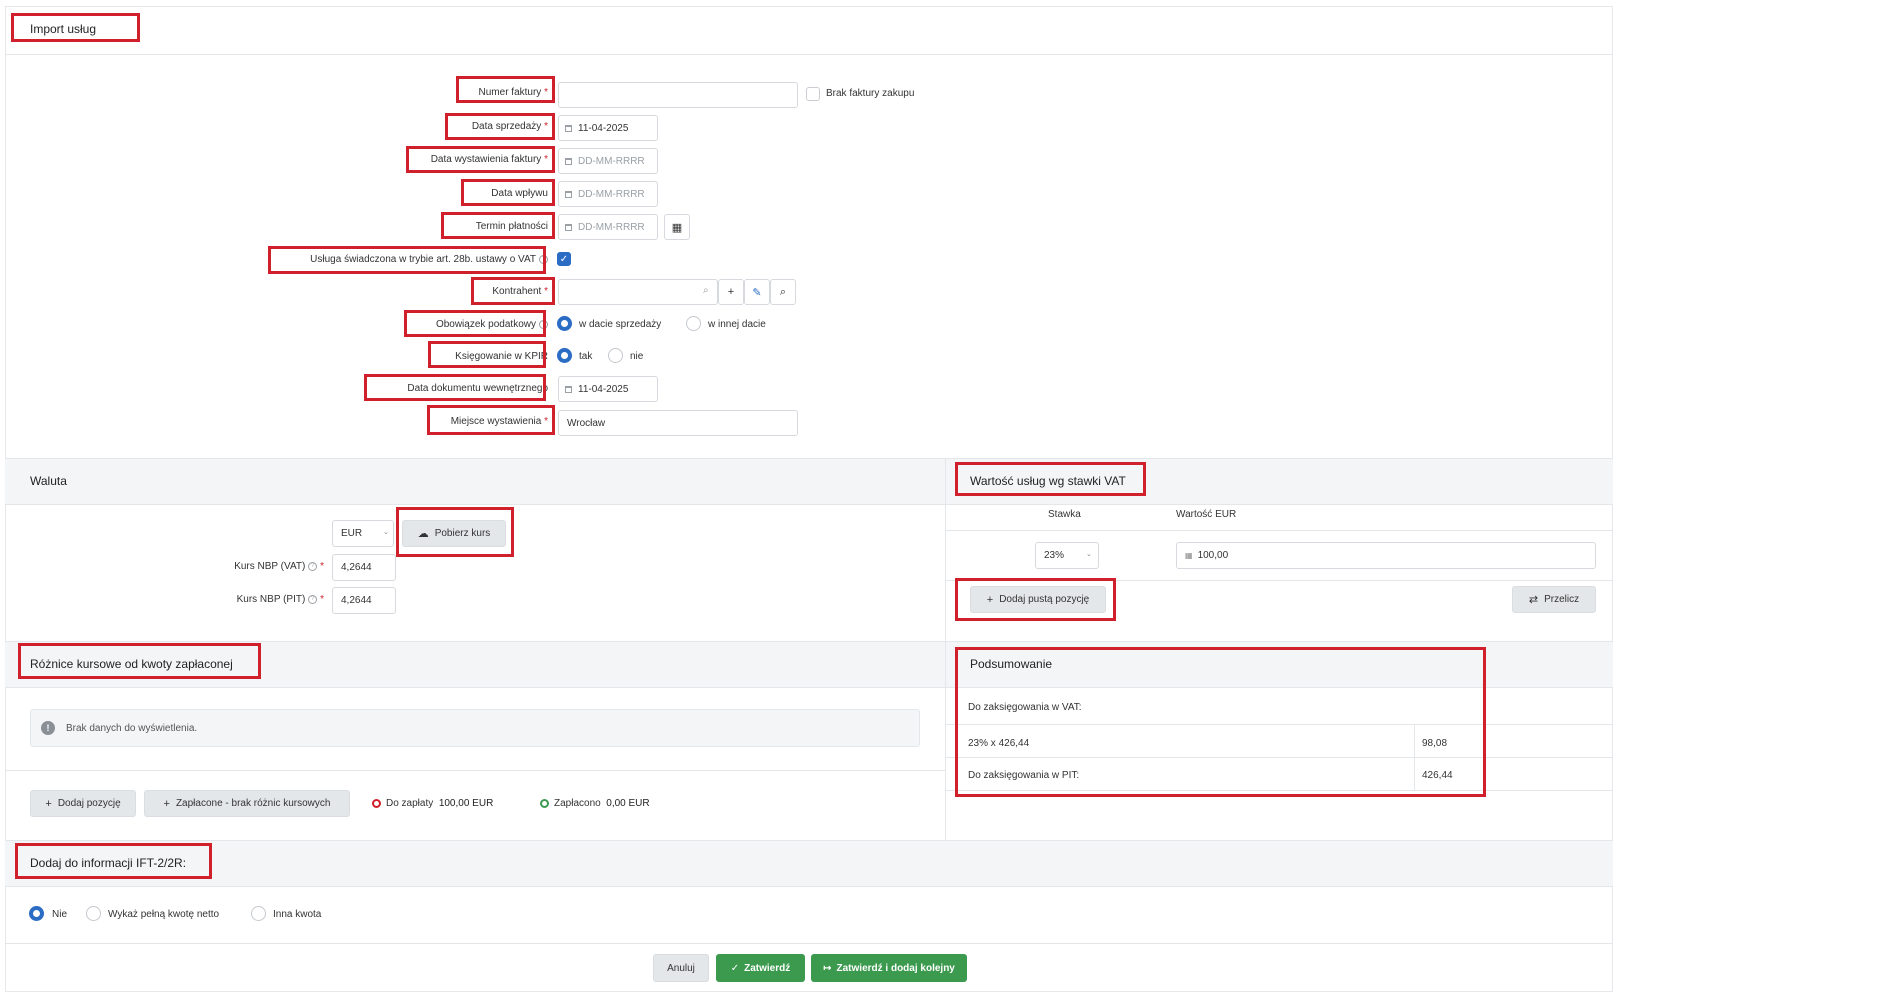 The width and height of the screenshot is (1884, 999). Describe the element at coordinates (827, 968) in the screenshot. I see `arrow-right-icon: ↦` at that location.